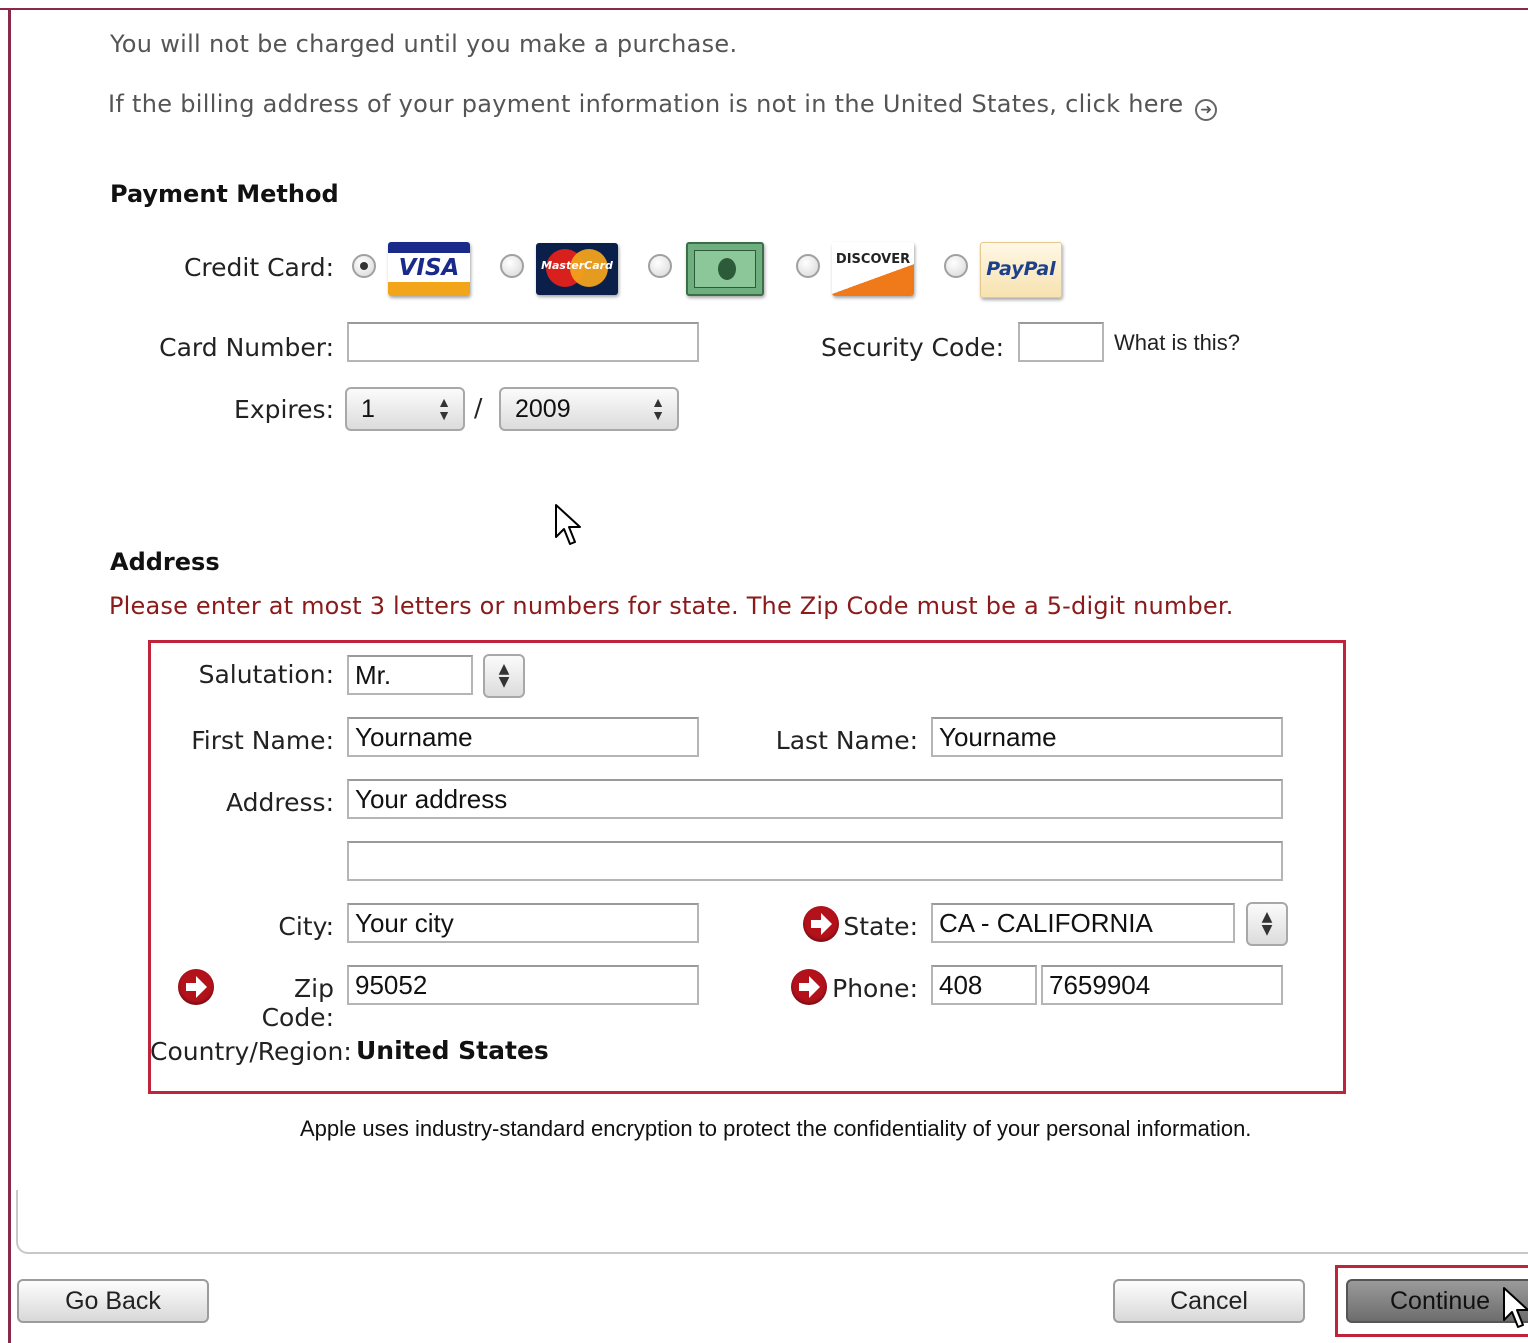 The image size is (1528, 1343). Describe the element at coordinates (280, 802) in the screenshot. I see `address-label: Address:` at that location.